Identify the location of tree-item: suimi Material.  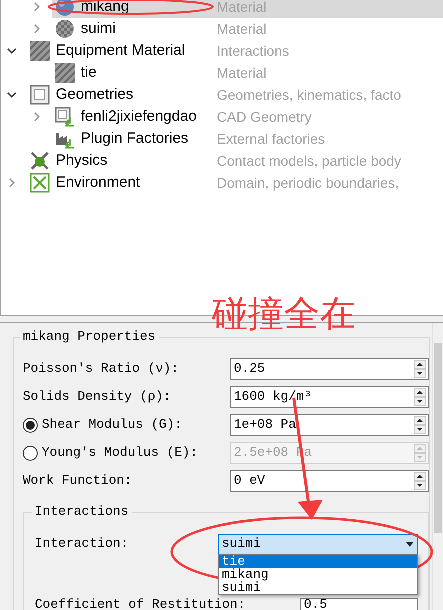
(247, 29).